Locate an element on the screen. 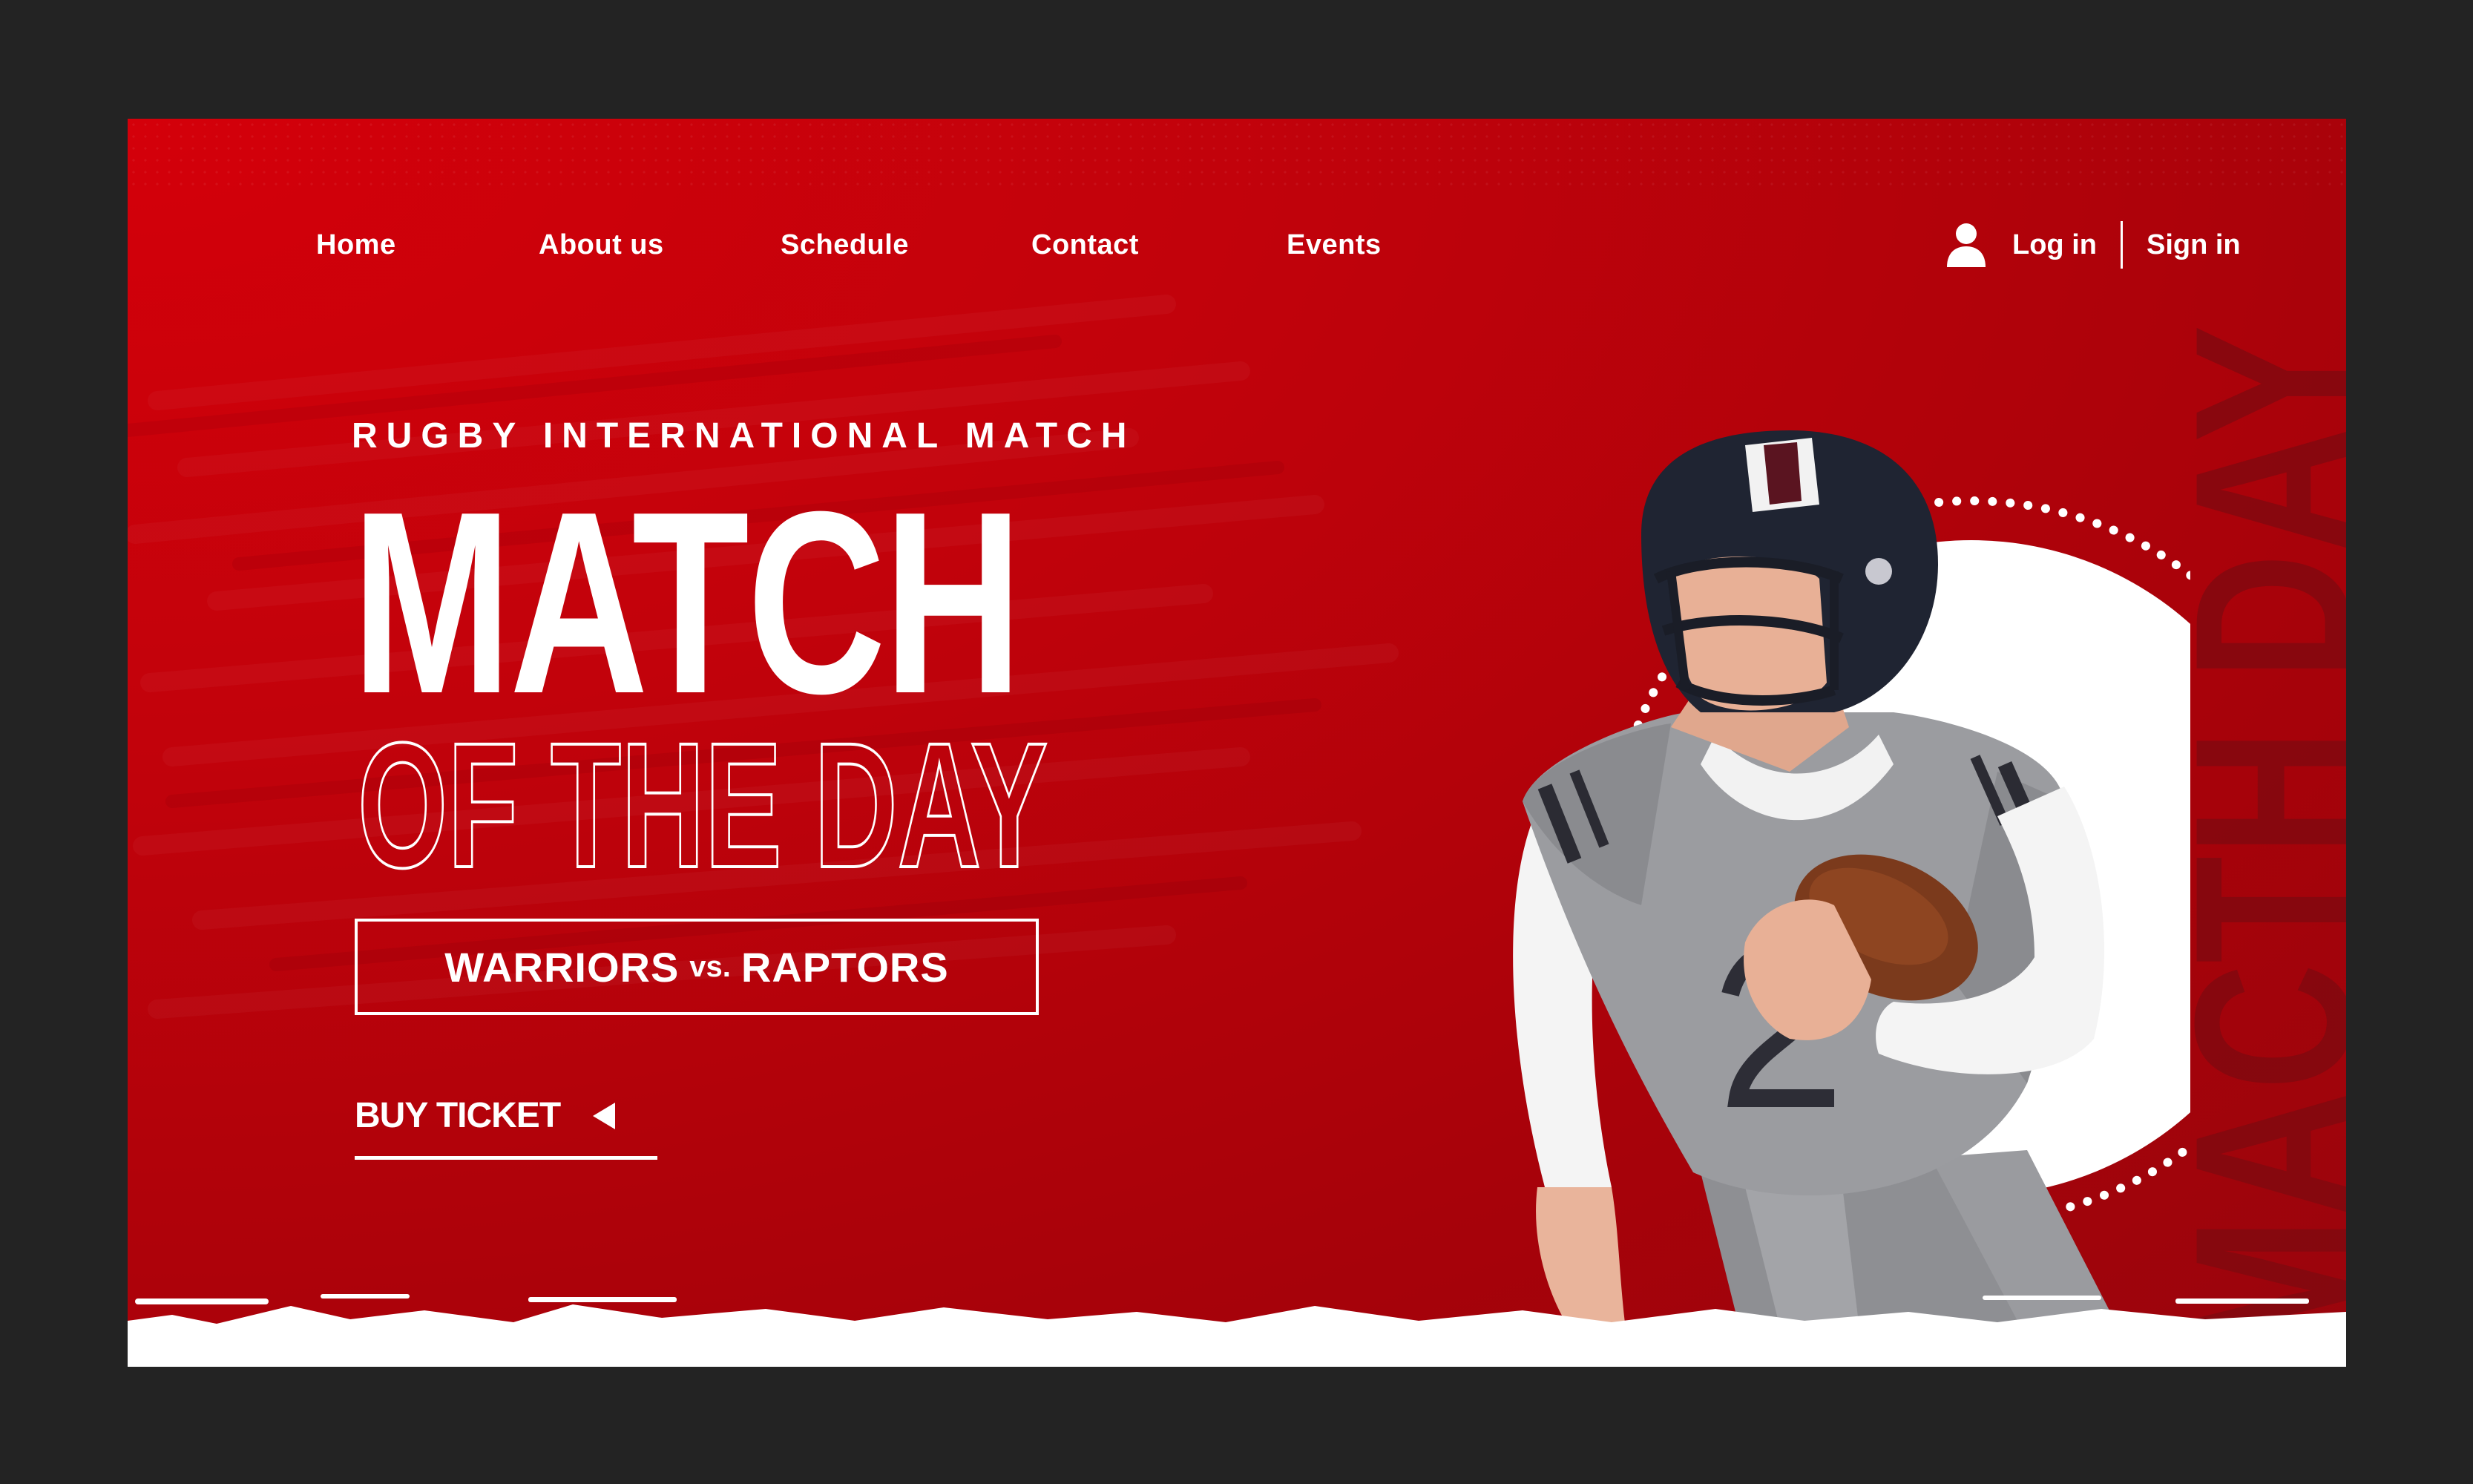  headline-of-the-day: OF THE DAY is located at coordinates (704, 803).